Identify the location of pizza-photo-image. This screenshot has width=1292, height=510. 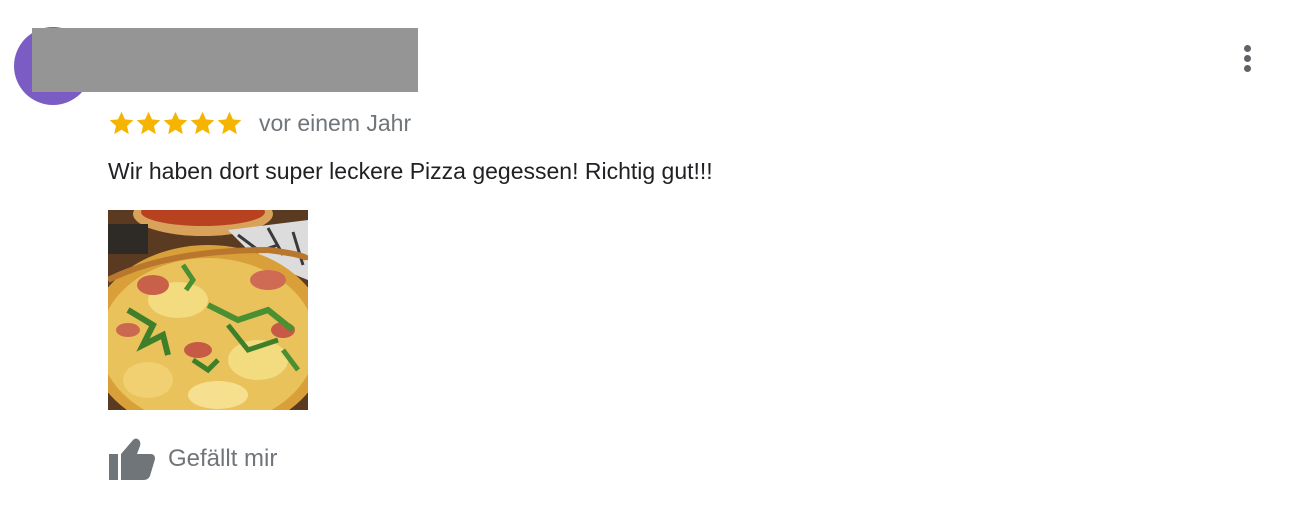
(208, 310).